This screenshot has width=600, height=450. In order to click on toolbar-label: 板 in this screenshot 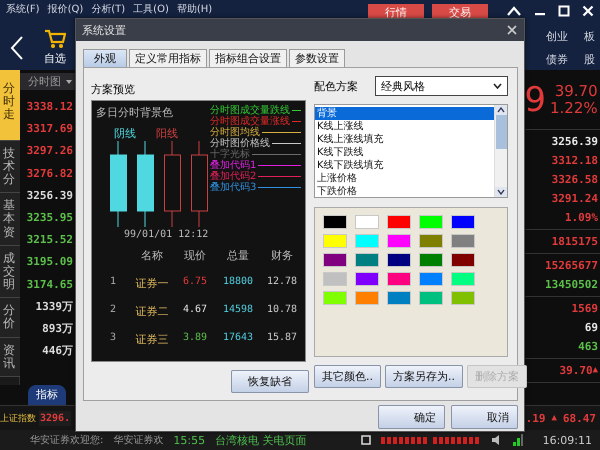, I will do `click(589, 36)`.